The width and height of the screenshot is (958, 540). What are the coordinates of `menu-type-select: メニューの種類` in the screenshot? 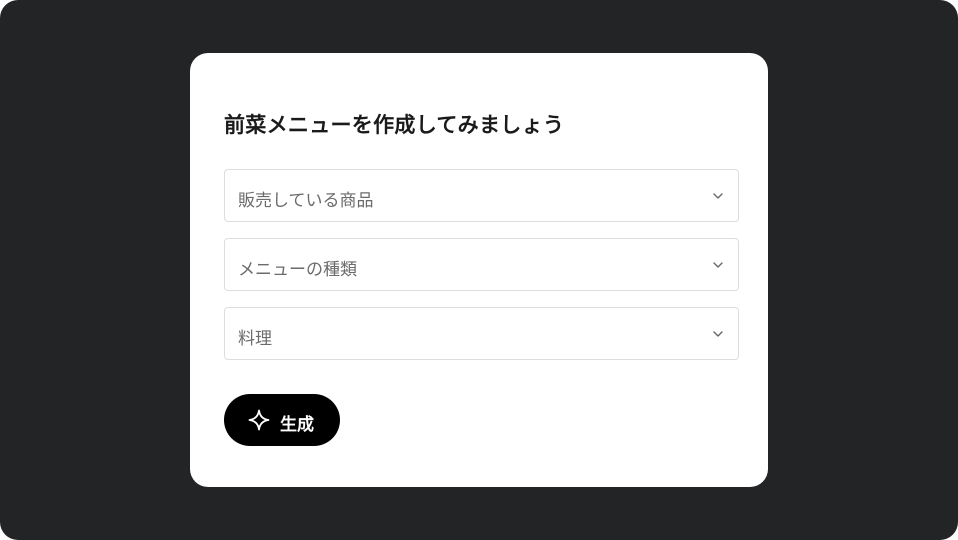 It's located at (481, 264).